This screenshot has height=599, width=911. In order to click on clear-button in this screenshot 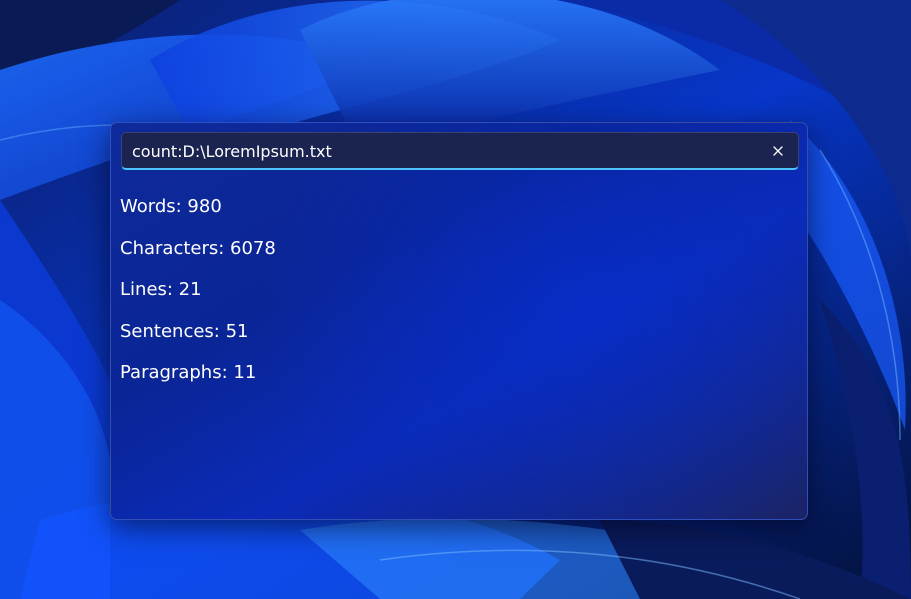, I will do `click(778, 151)`.